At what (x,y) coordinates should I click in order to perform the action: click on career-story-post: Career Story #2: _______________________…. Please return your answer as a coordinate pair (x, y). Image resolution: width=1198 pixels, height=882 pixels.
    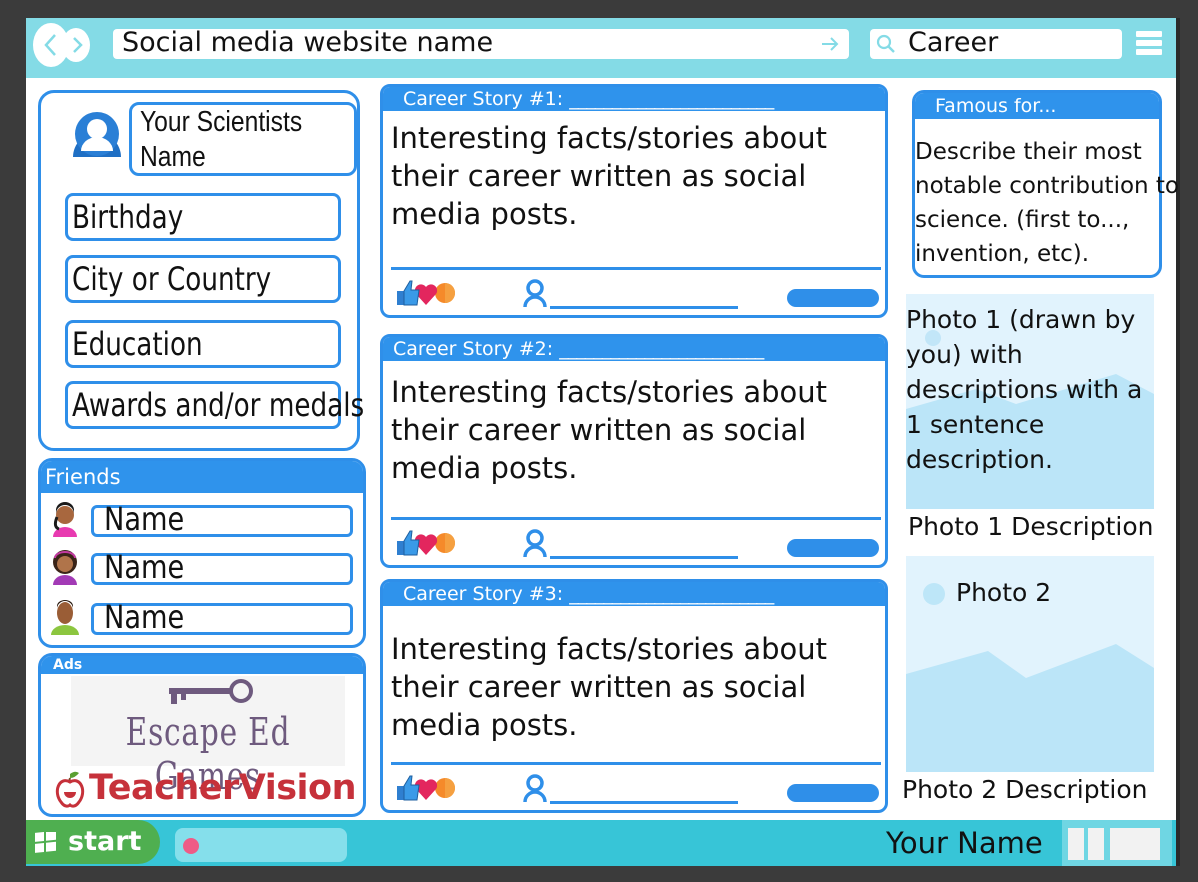
    Looking at the image, I should click on (634, 451).